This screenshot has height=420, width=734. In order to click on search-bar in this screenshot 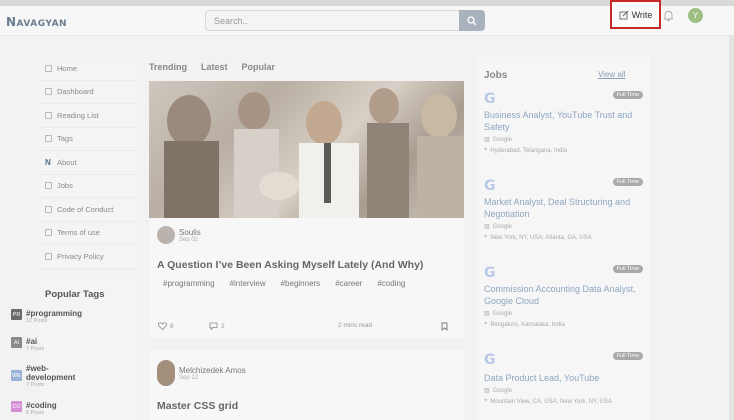, I will do `click(345, 20)`.